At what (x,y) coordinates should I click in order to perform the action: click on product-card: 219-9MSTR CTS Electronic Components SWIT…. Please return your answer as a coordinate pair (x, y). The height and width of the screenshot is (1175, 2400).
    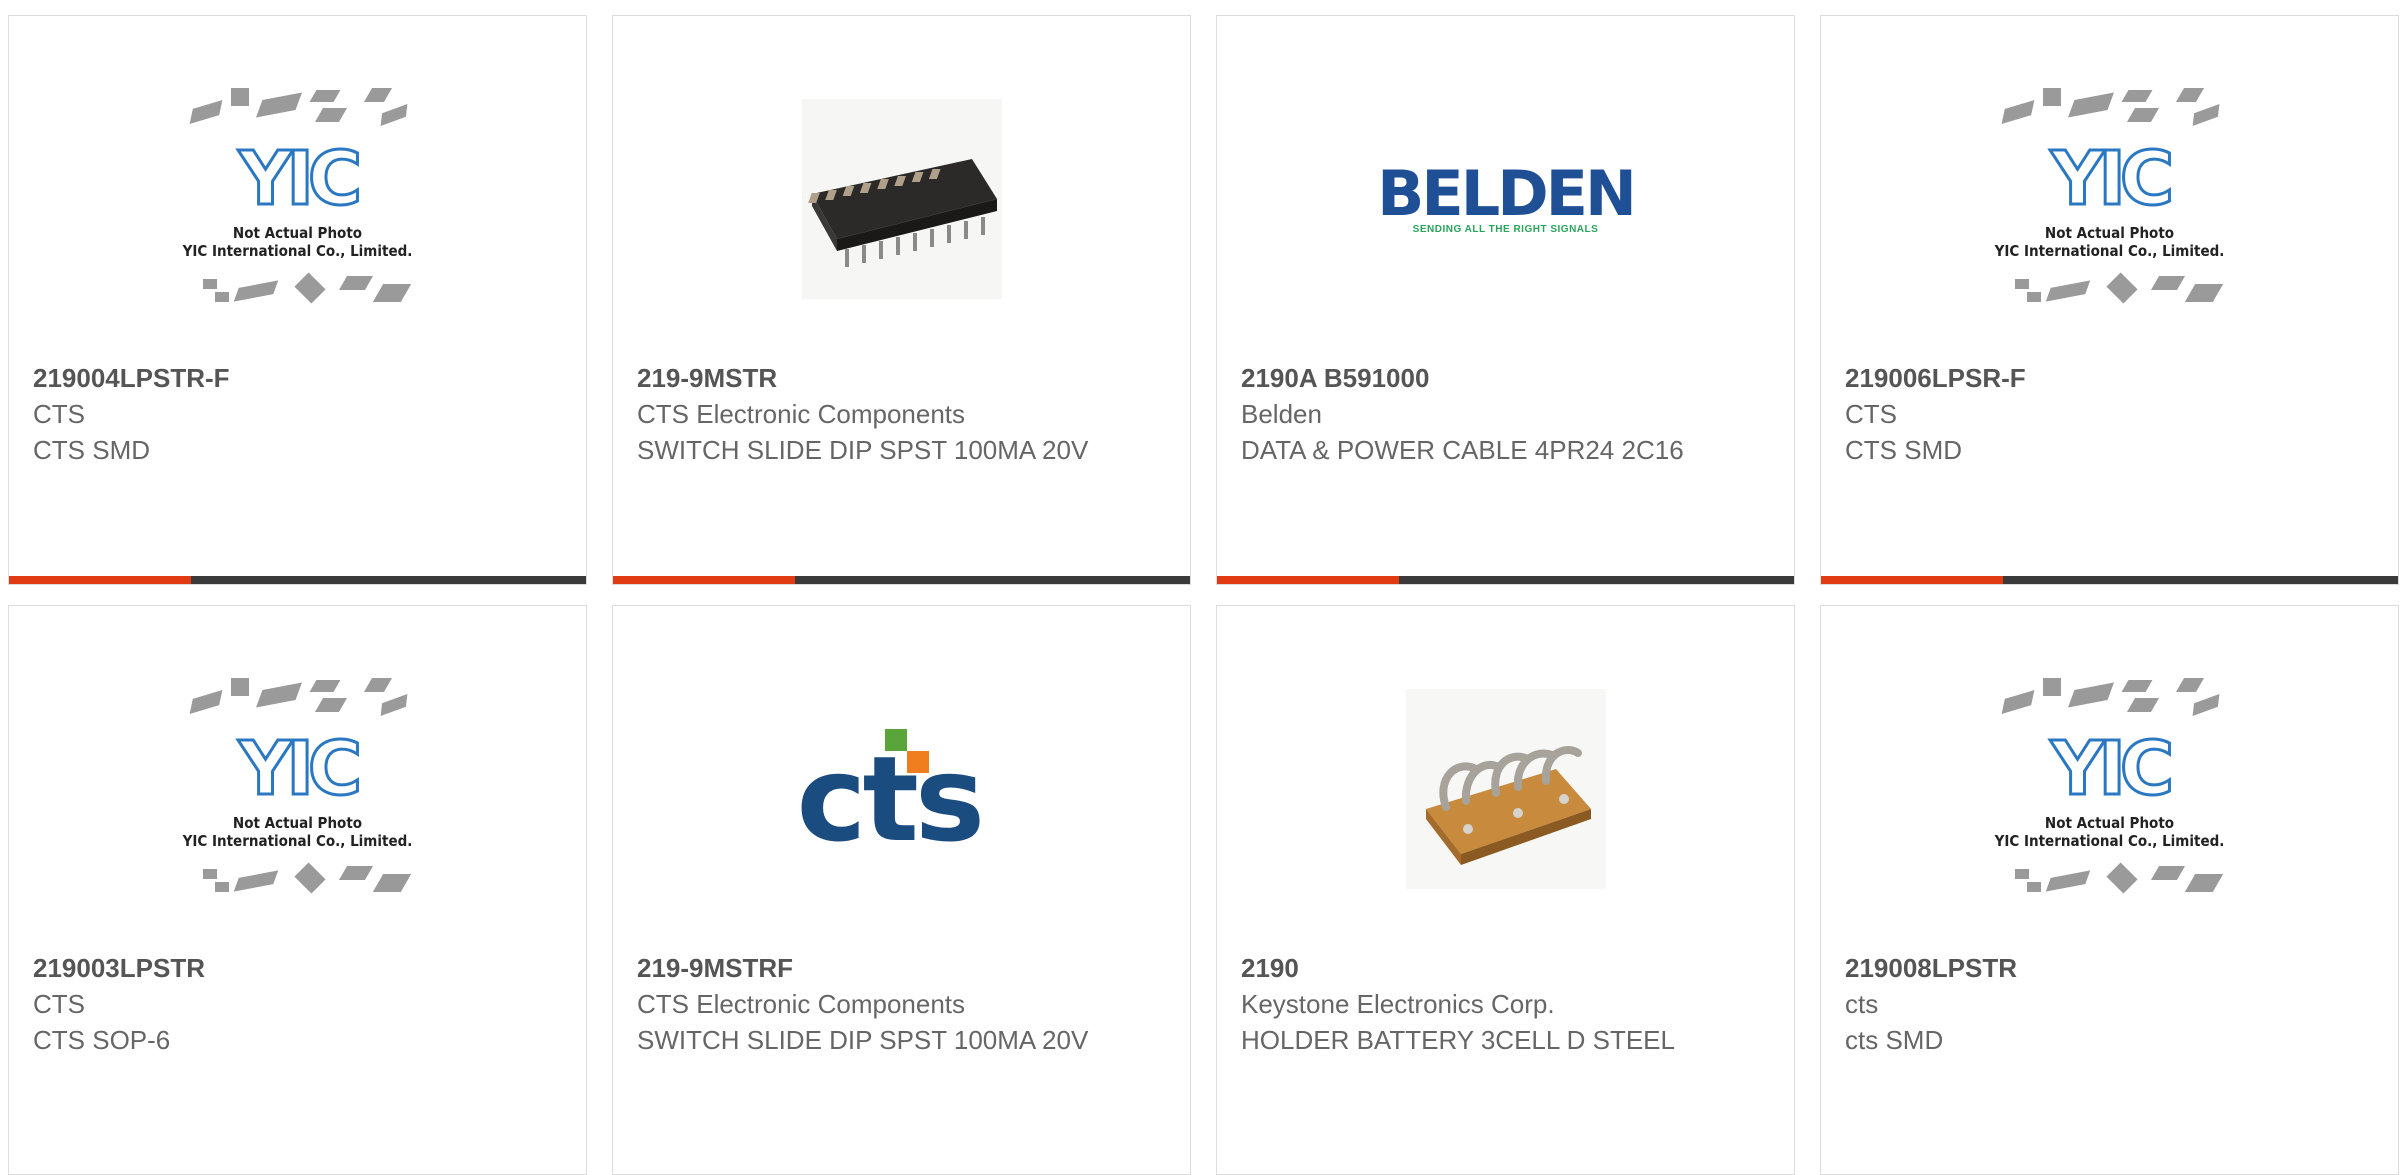
    Looking at the image, I should click on (901, 300).